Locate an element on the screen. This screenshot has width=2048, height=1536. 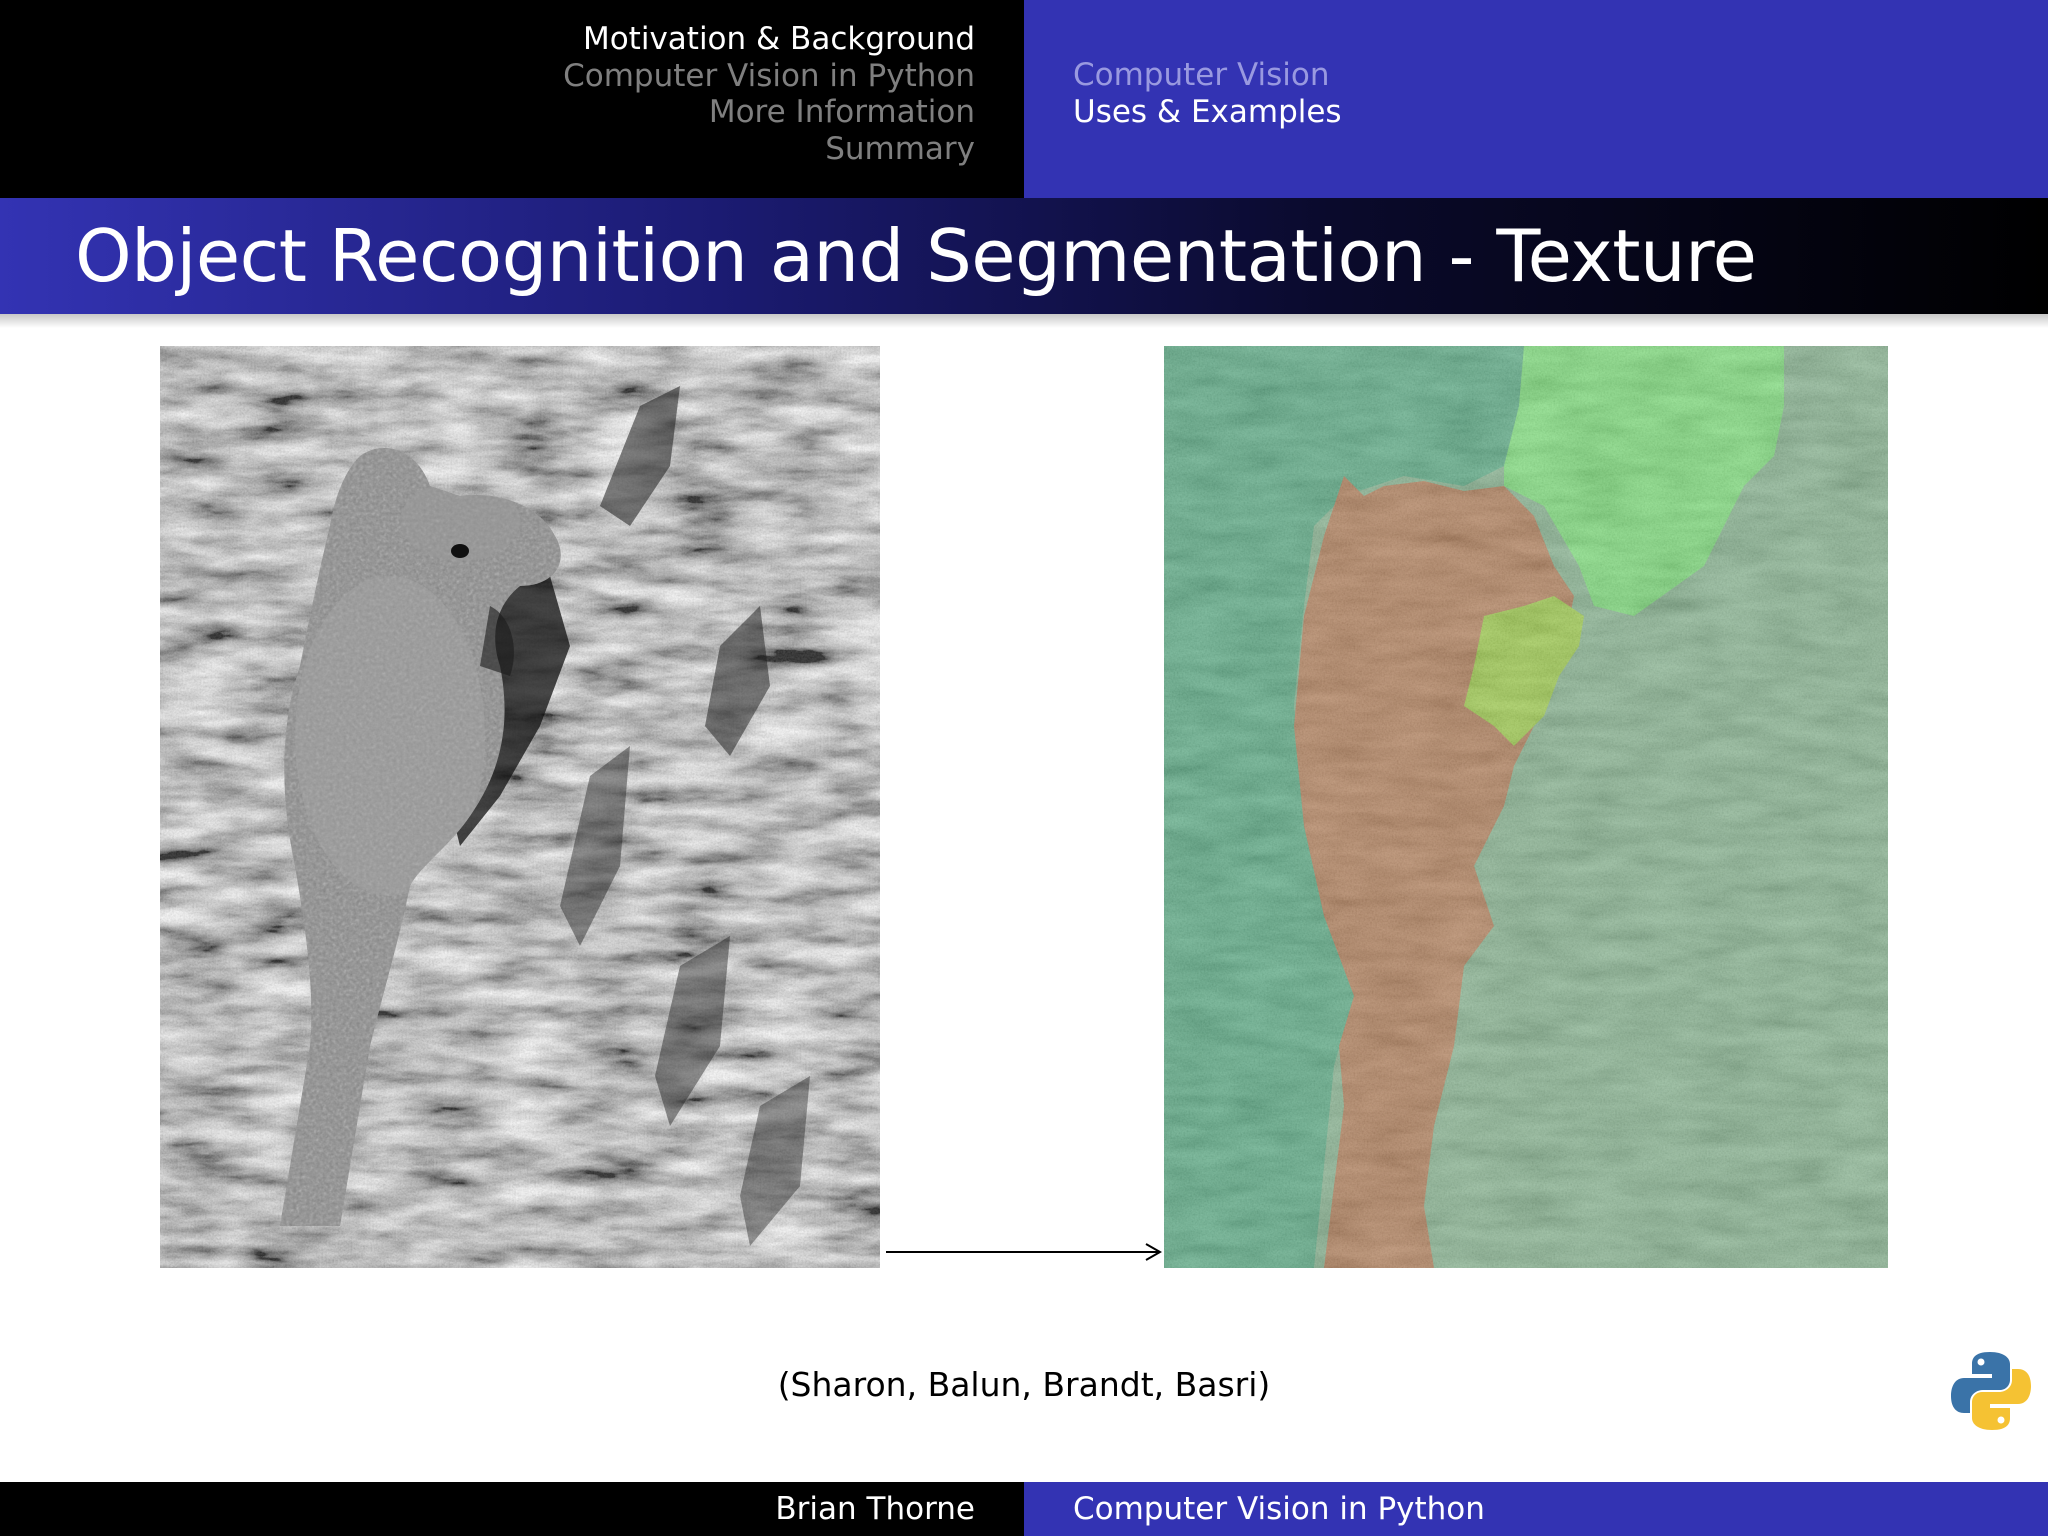
image-citation: (Sharon, Balun, Brandt, Basri) is located at coordinates (1024, 1384).